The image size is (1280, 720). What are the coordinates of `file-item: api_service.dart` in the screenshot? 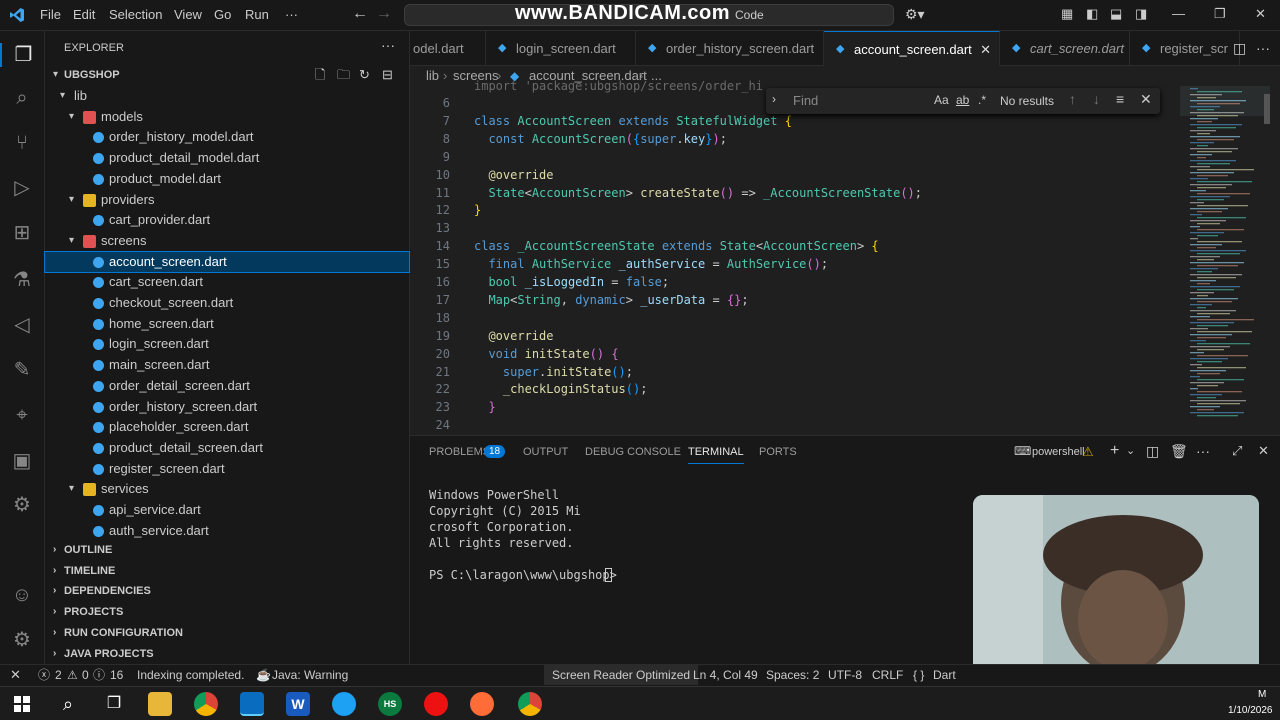 It's located at (227, 510).